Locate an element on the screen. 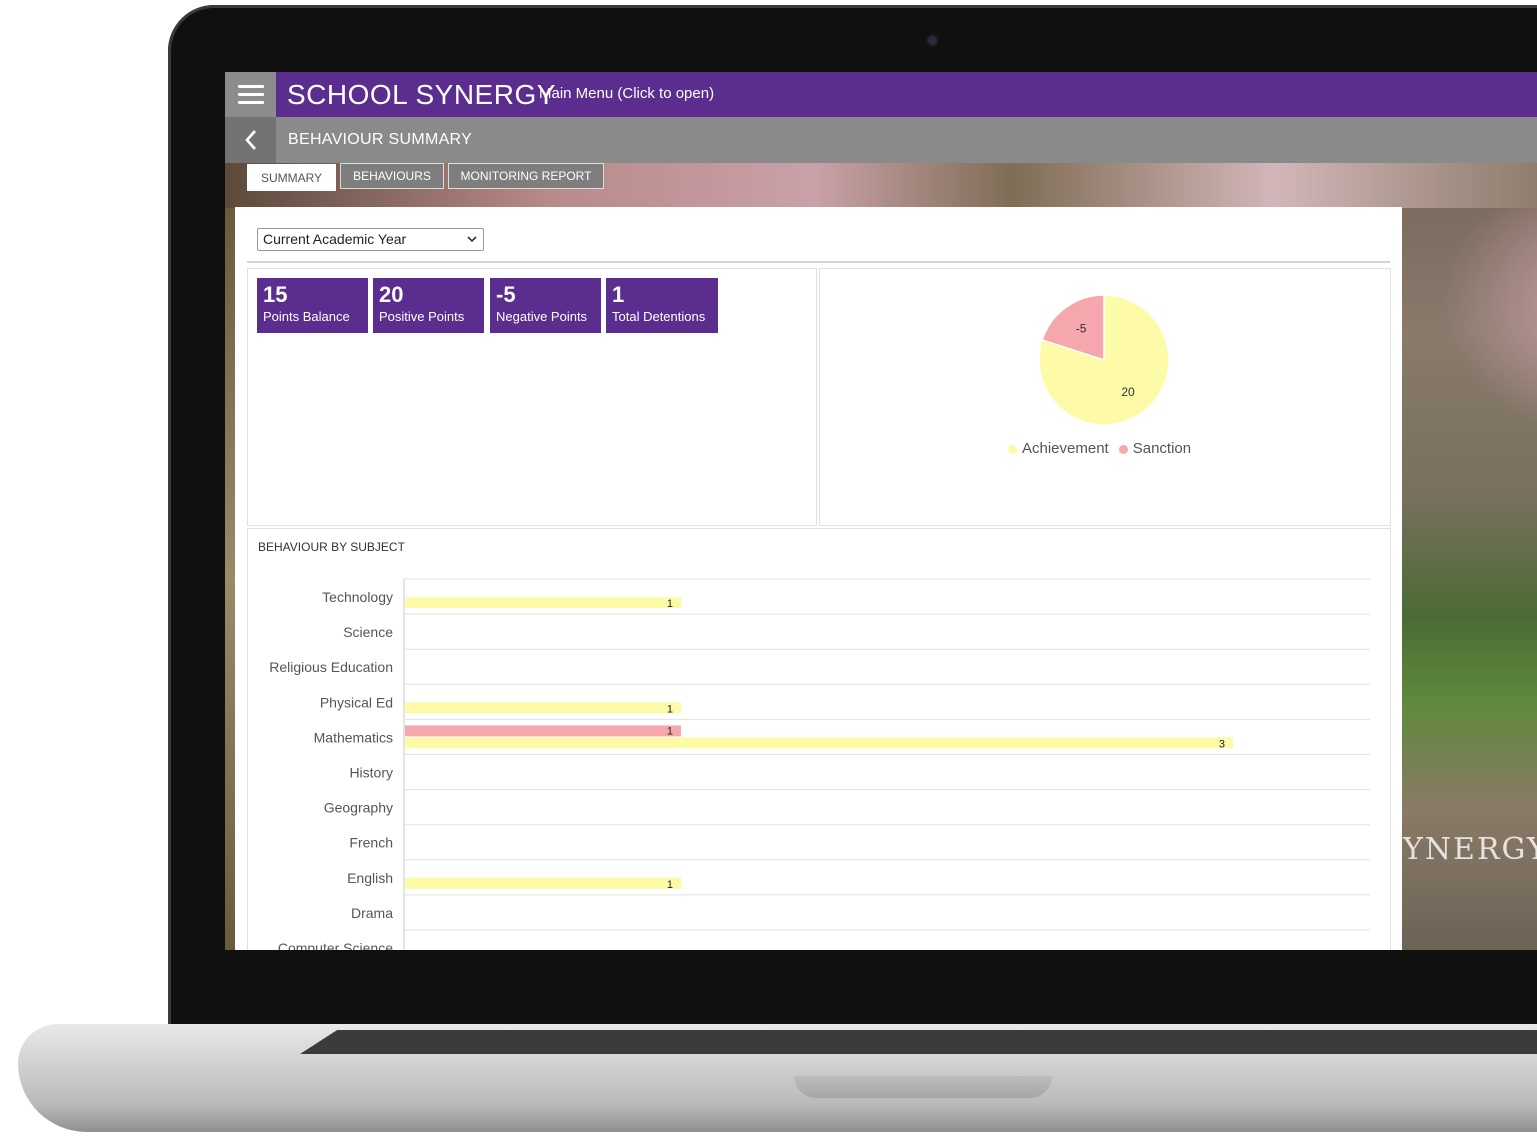  stat-value: 20 is located at coordinates (391, 294).